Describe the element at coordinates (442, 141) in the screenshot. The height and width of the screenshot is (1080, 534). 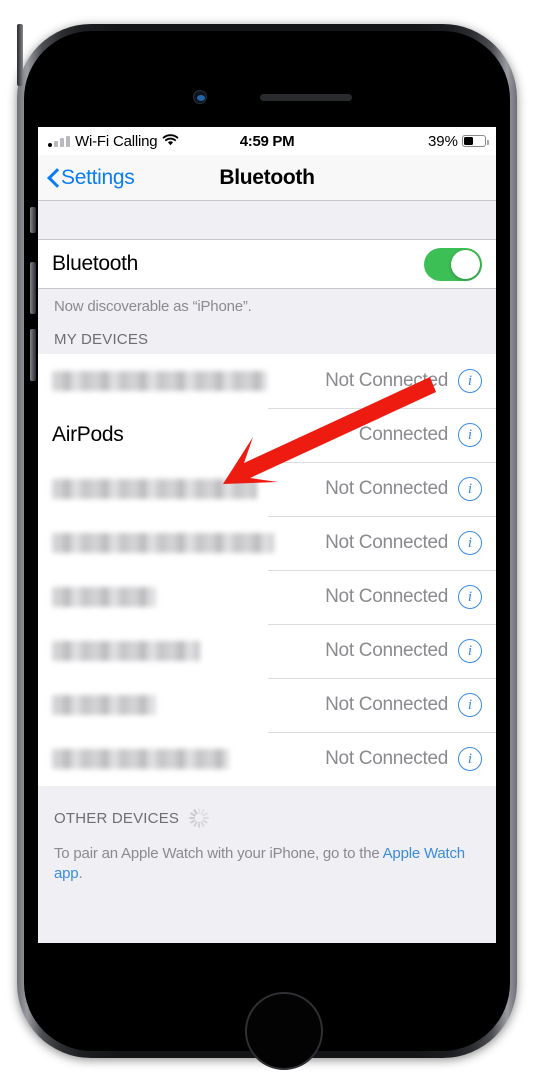
I see `battery-percent-label: 39%` at that location.